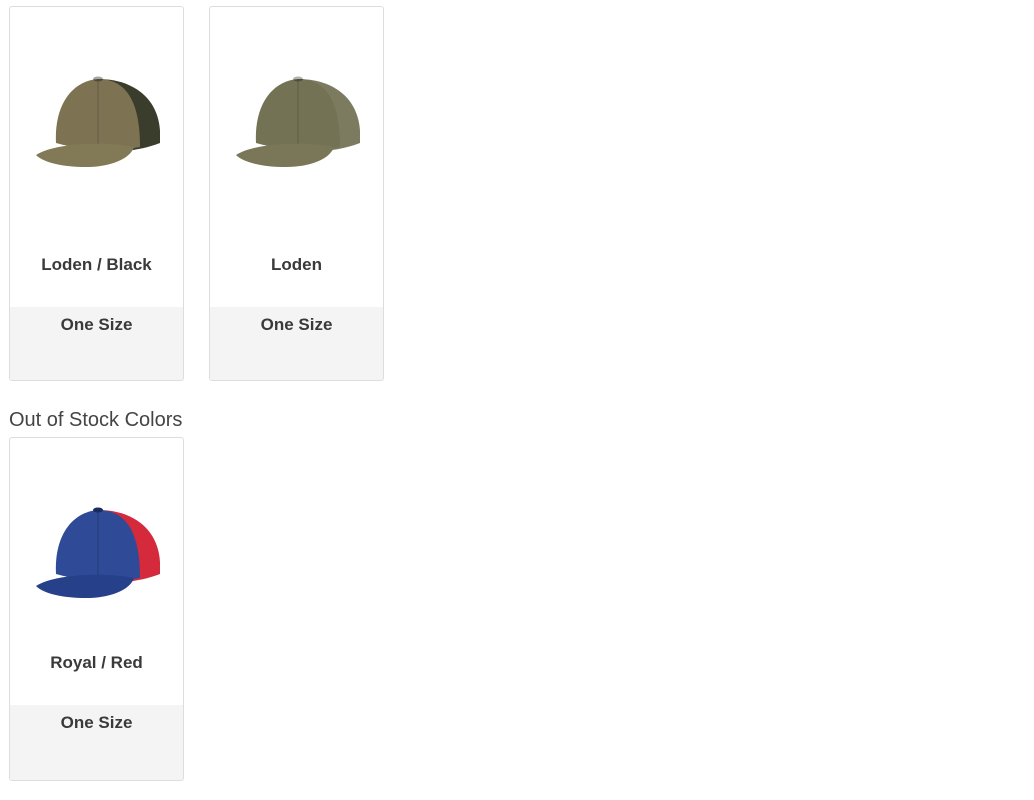  I want to click on color-name-label: Loden / Black, so click(96, 264).